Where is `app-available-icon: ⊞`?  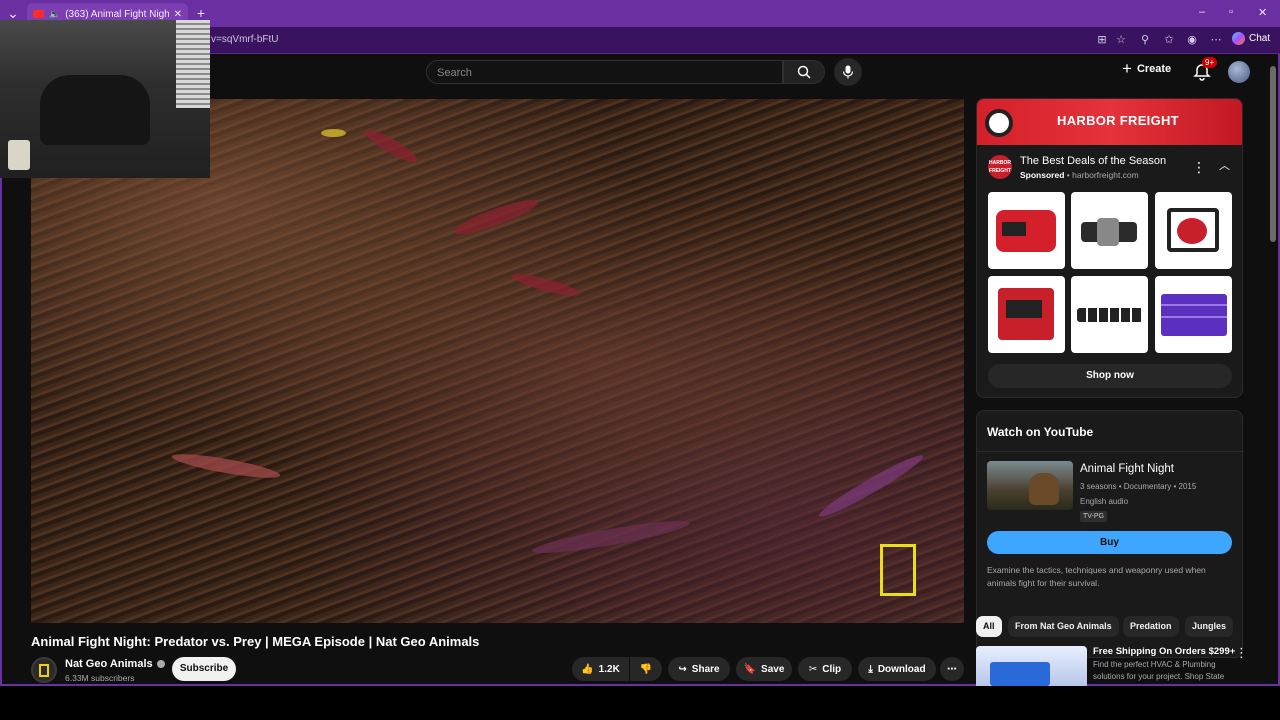
app-available-icon: ⊞ is located at coordinates (1102, 40).